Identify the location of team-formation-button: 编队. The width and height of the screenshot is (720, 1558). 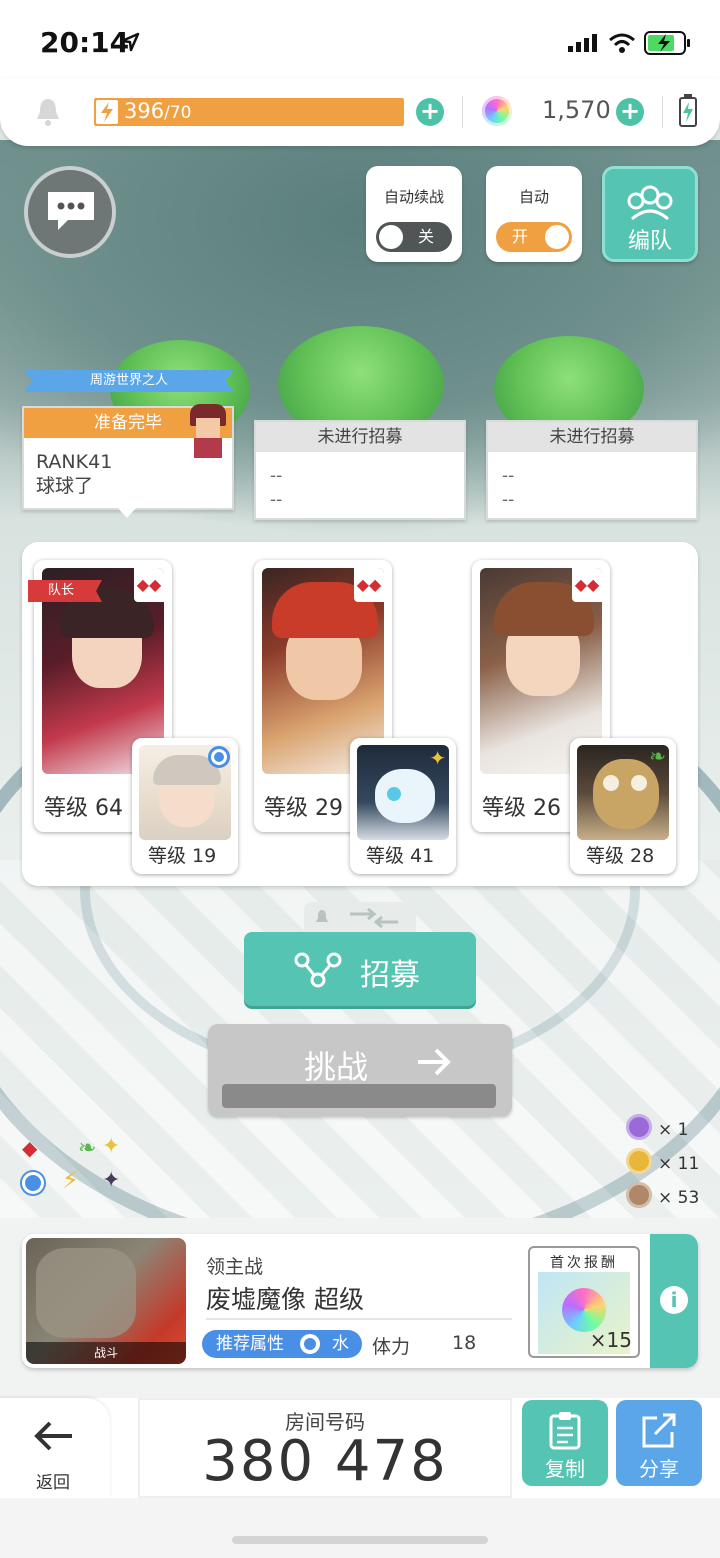
(650, 214).